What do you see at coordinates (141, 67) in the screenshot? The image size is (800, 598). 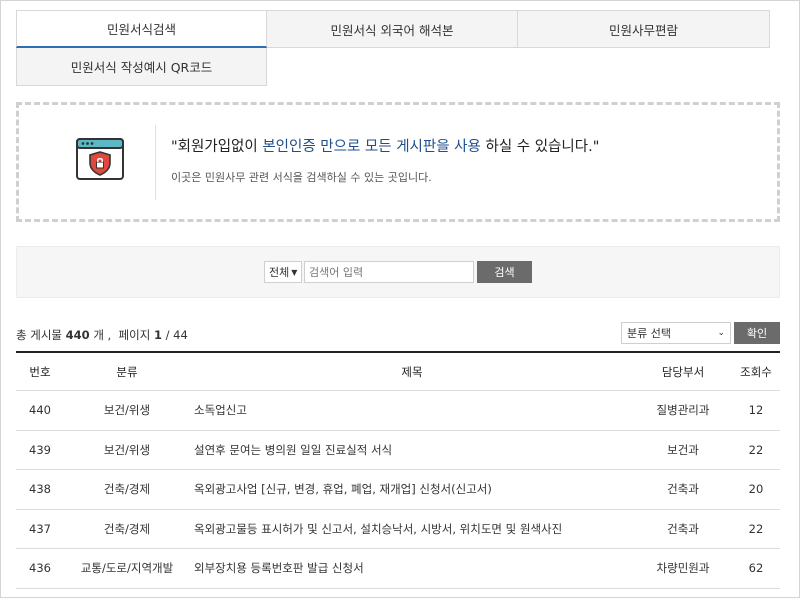 I see `tab-qr-example: 민원서식 작성예시 QR코드` at bounding box center [141, 67].